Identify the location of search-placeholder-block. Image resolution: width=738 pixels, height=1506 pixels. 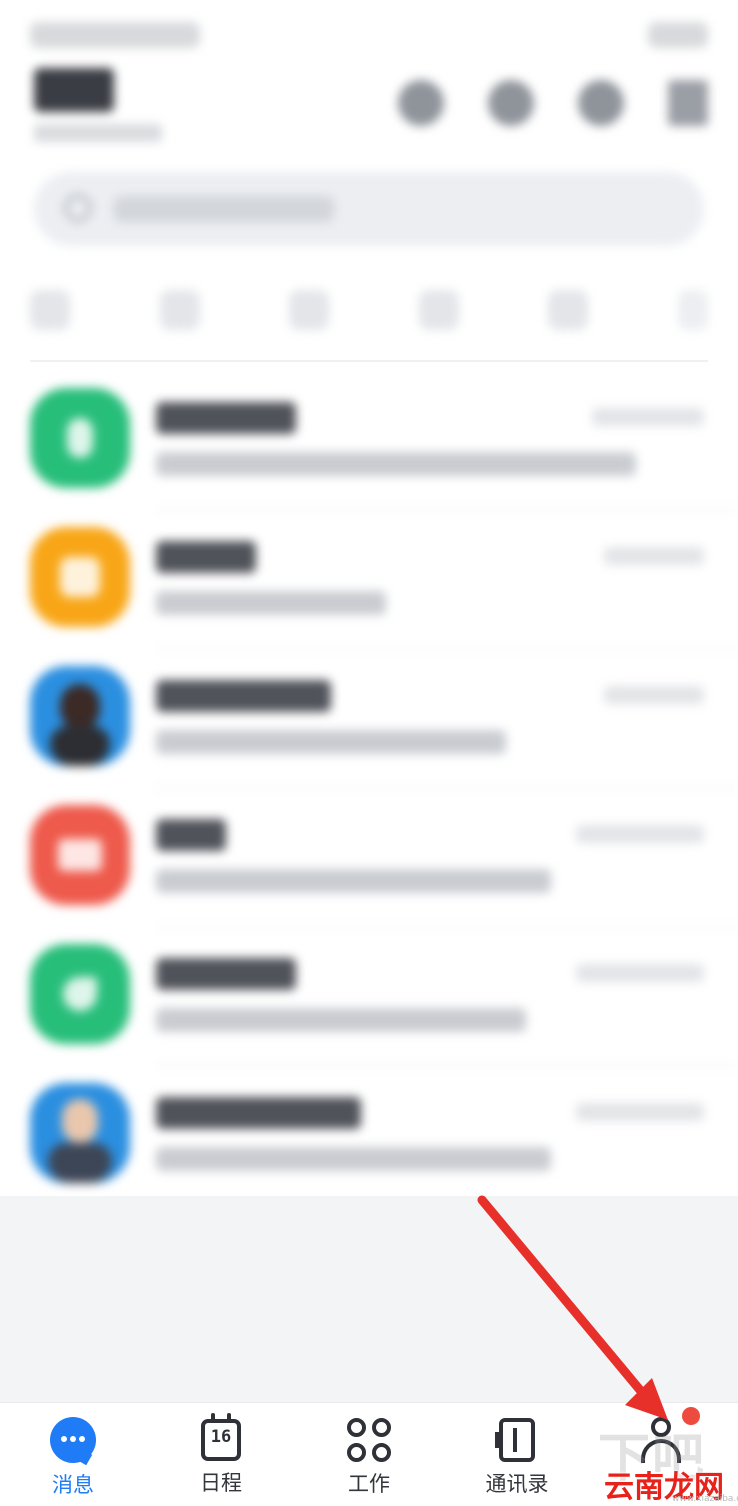
(224, 209).